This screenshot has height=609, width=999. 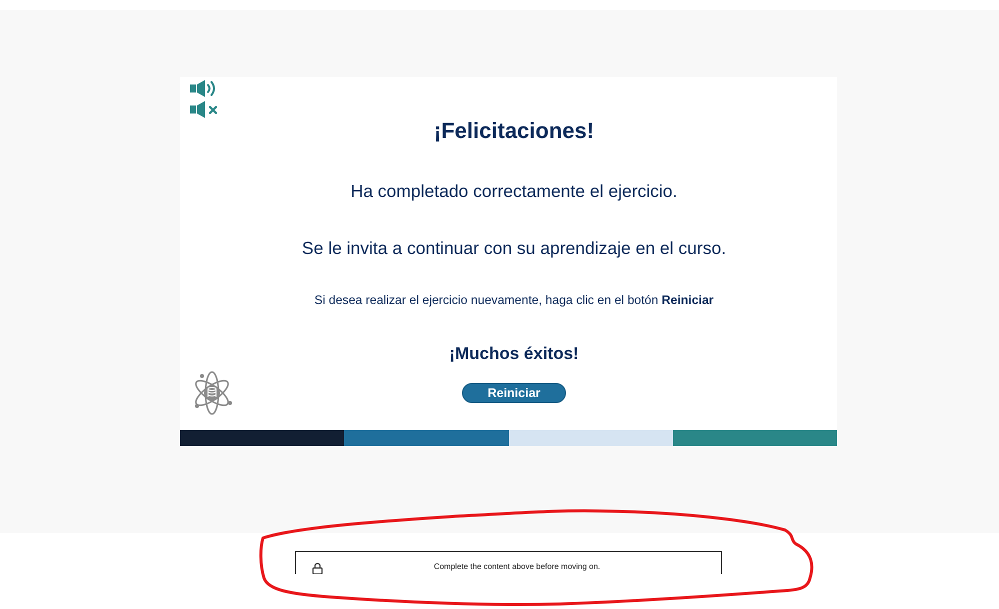 What do you see at coordinates (514, 354) in the screenshot?
I see `closing-heading: ¡Muchos éxitos!` at bounding box center [514, 354].